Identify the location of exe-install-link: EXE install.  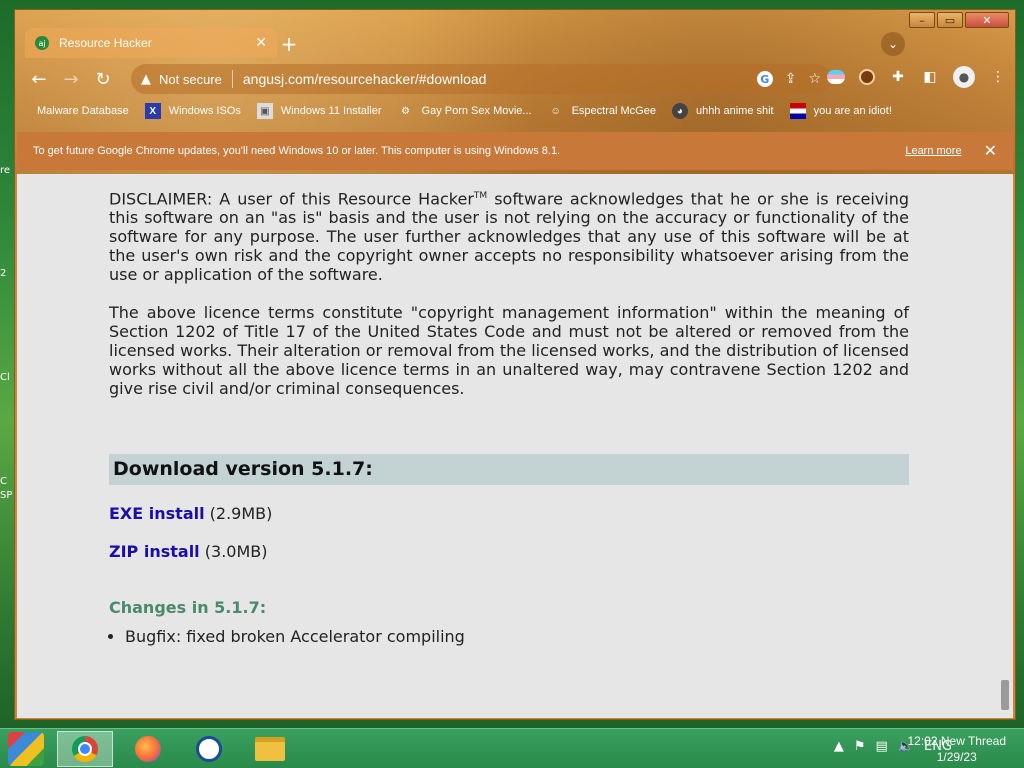
(157, 513).